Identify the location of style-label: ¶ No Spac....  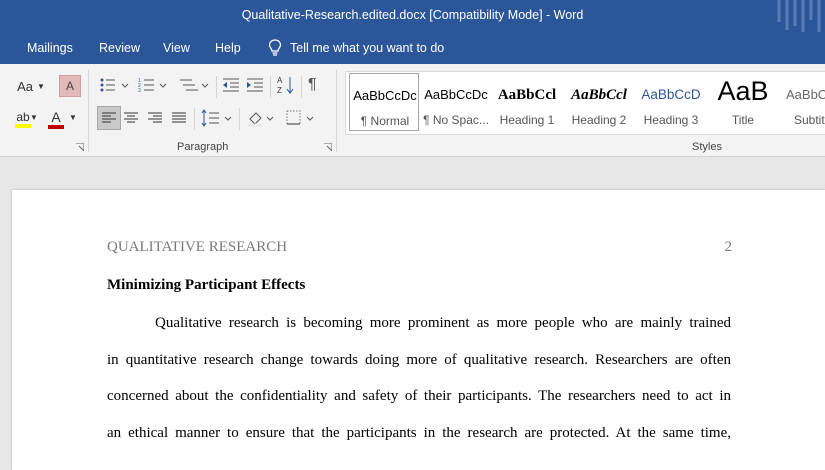
(456, 120).